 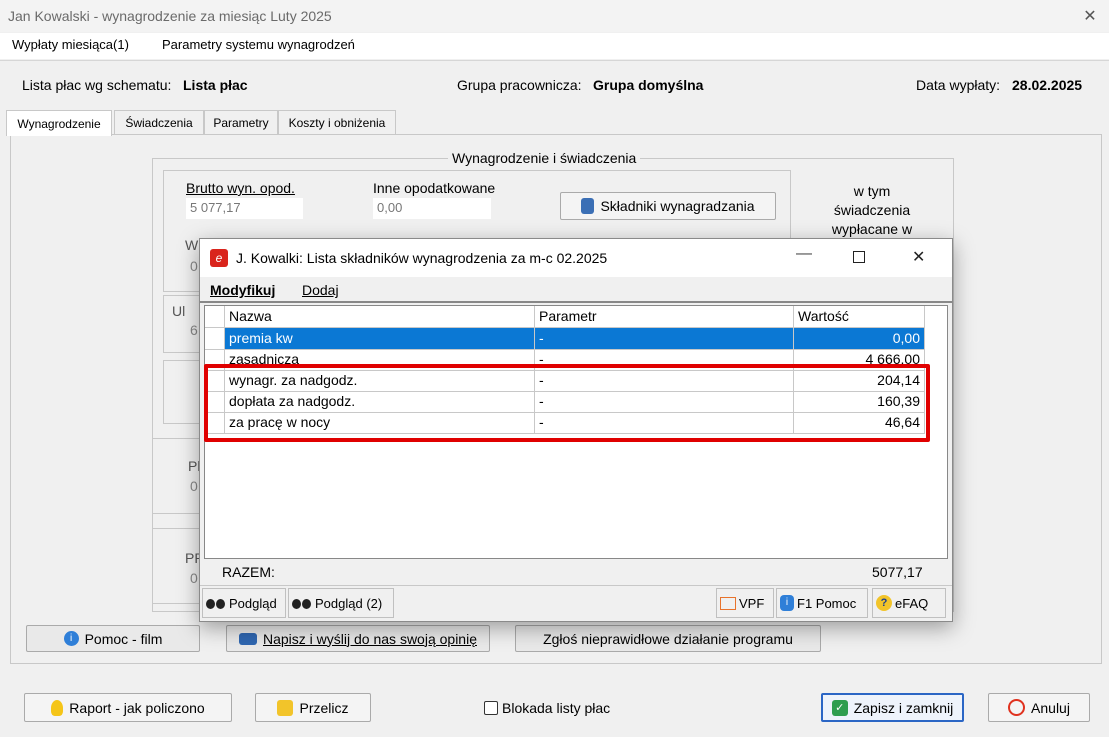 I want to click on row-parametr: -, so click(x=664, y=338).